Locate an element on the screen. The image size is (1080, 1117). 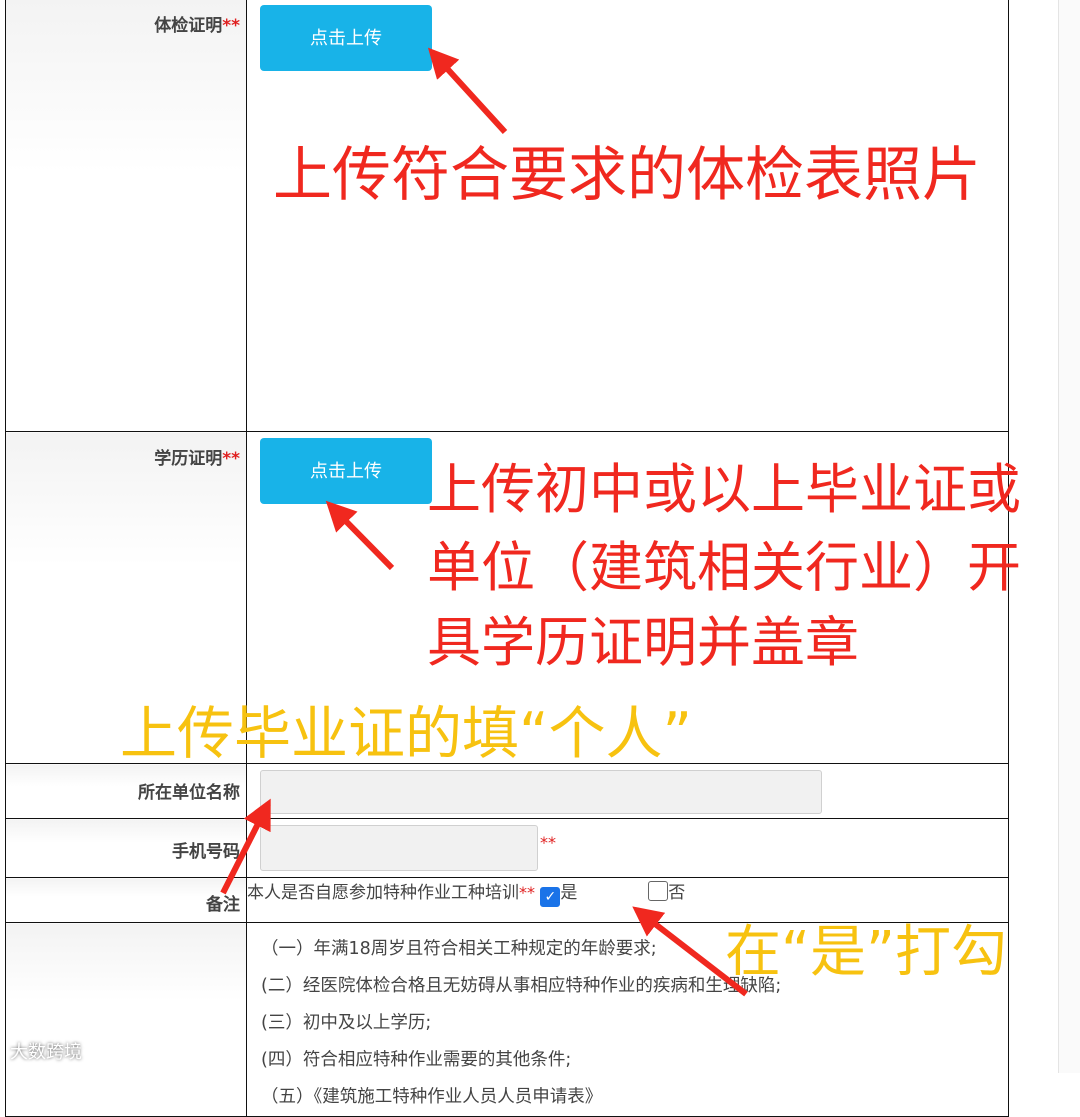
watermark: 大数跨境 is located at coordinates (46, 1052).